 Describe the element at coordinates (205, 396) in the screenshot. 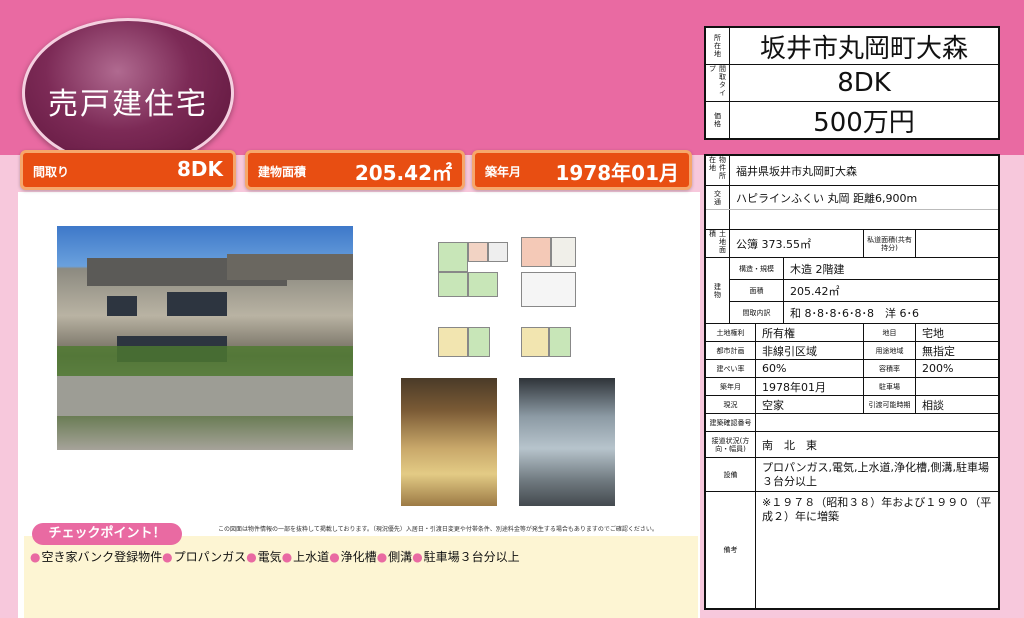

I see `photo-wall-shape` at that location.